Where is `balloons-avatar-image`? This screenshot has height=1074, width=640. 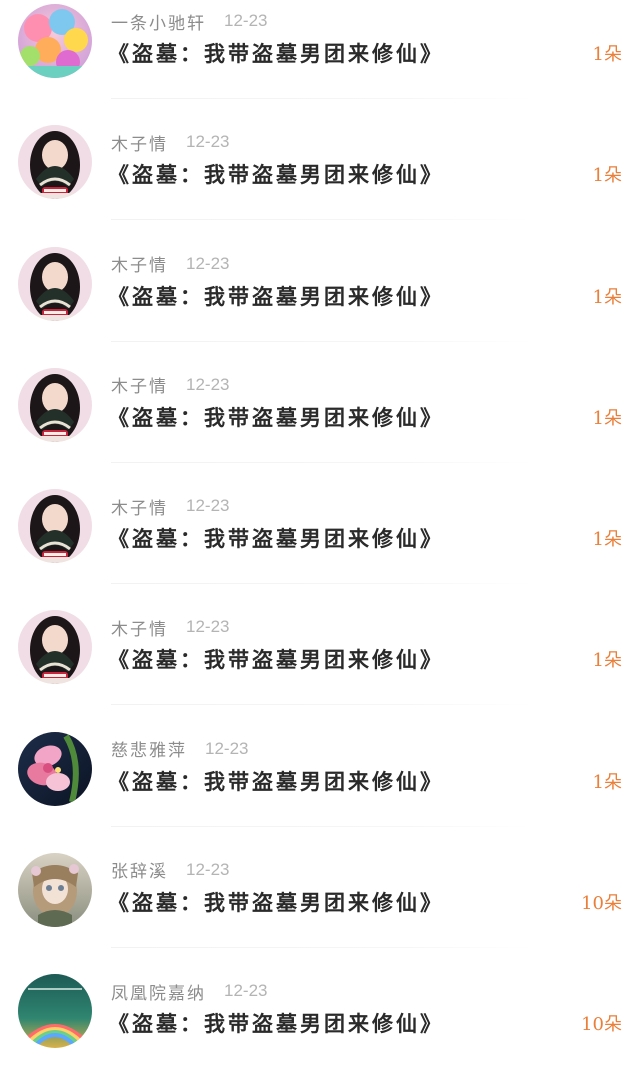
balloons-avatar-image is located at coordinates (55, 41).